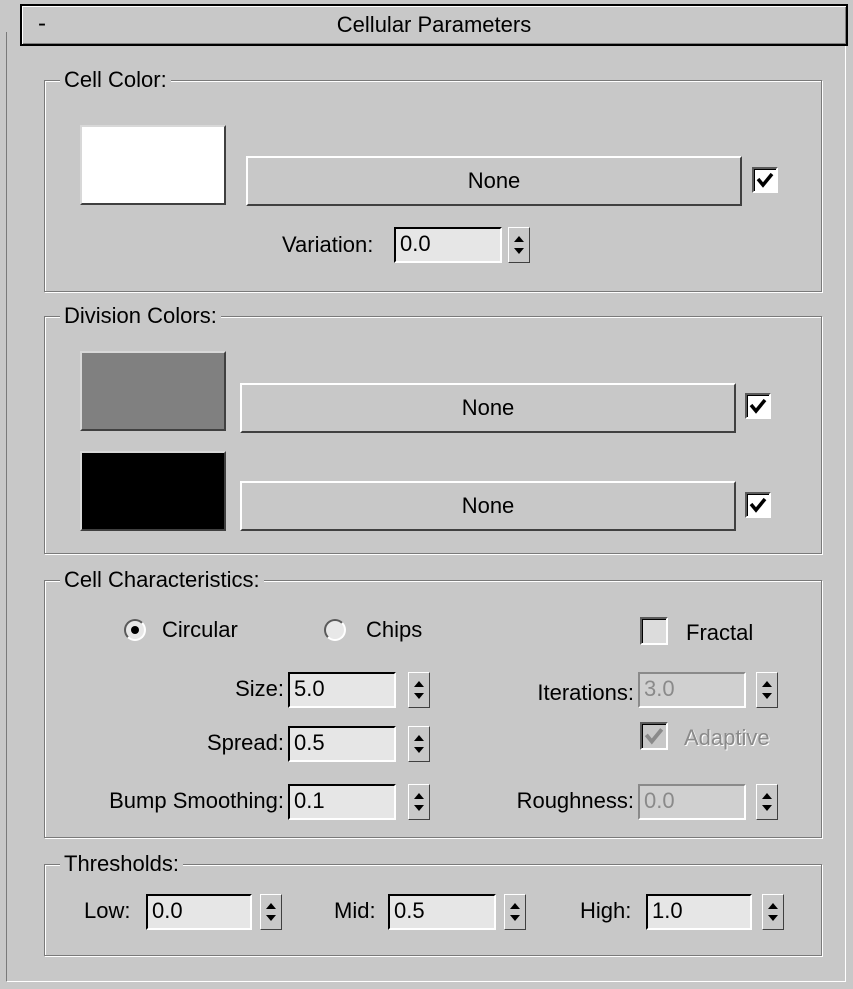 The image size is (853, 989). I want to click on size-input: 5.0, so click(342, 690).